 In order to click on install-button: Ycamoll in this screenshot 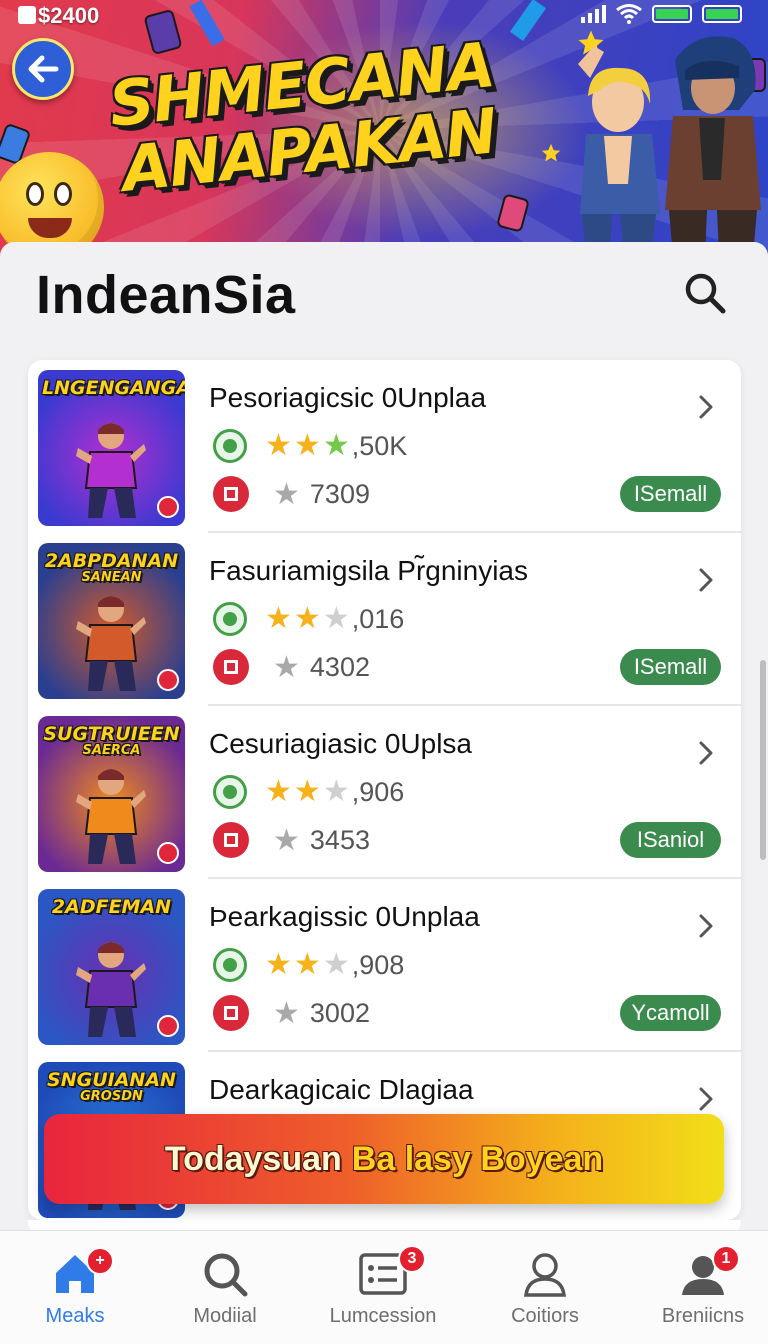, I will do `click(670, 1013)`.